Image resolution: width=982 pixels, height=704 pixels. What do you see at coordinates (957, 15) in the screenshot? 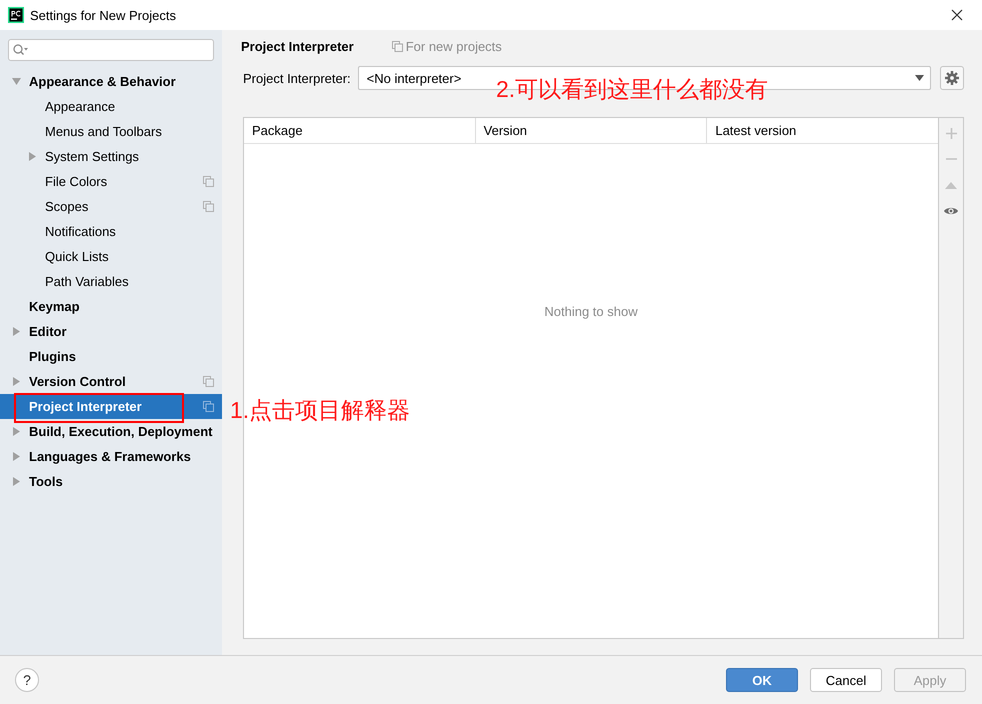
I see `close-icon` at bounding box center [957, 15].